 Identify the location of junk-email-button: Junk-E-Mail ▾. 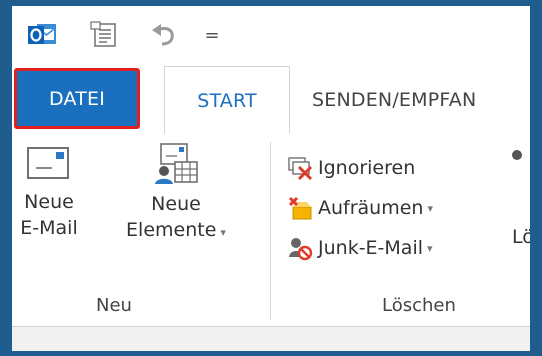
(359, 248).